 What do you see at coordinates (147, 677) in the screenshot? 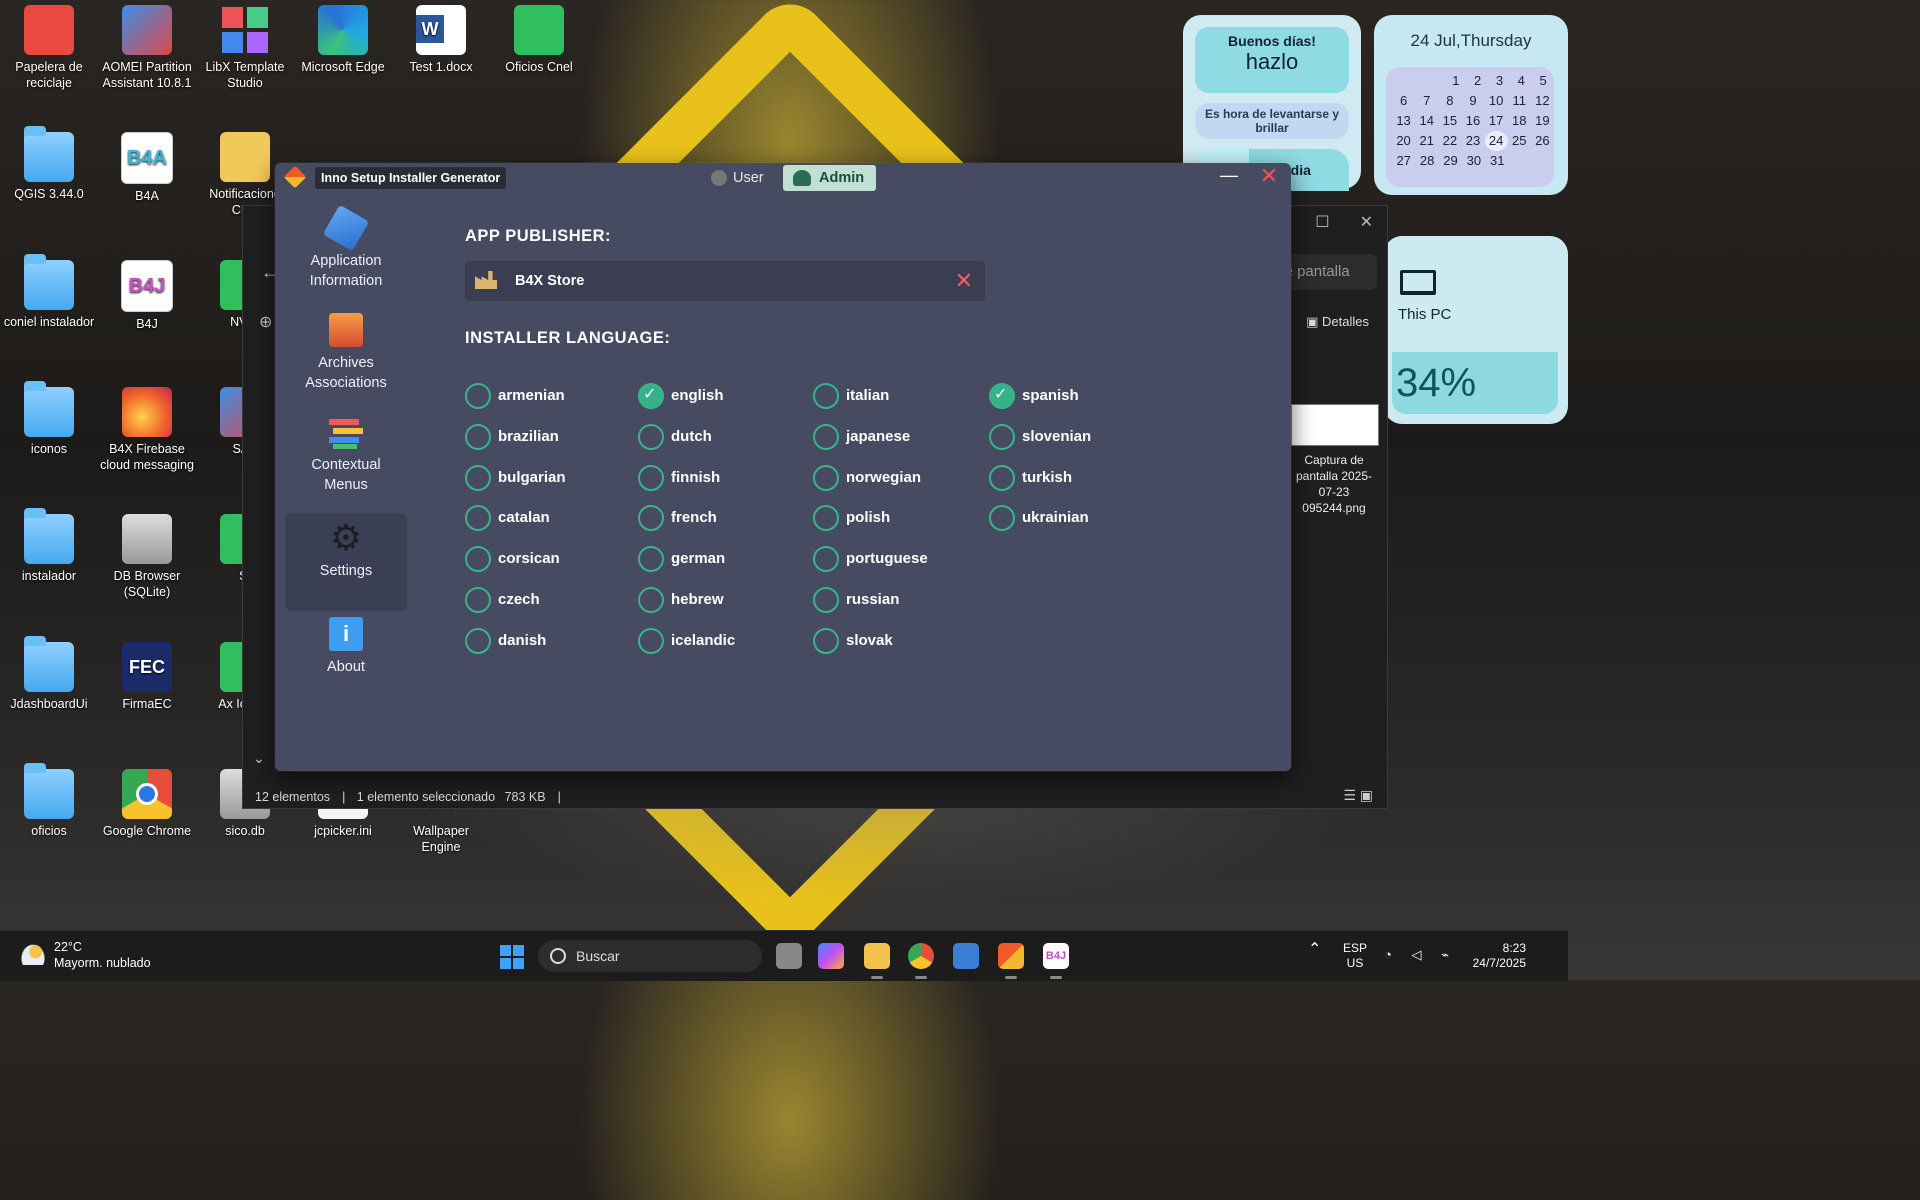
I see `desktop-icon: FEC FirmaEC` at bounding box center [147, 677].